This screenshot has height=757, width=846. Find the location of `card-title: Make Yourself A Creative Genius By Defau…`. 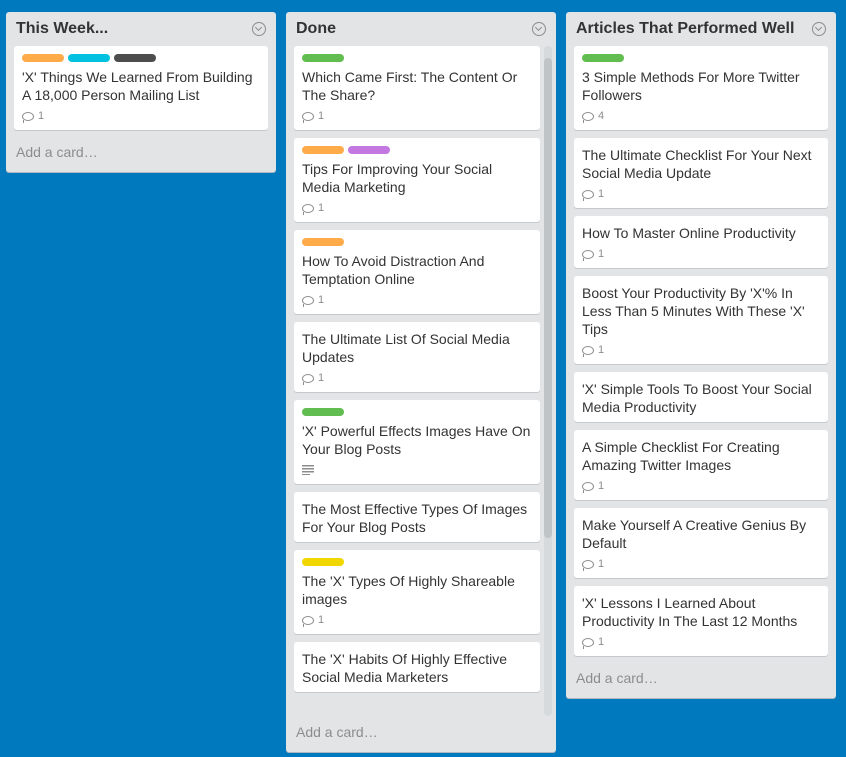

card-title: Make Yourself A Creative Genius By Defau… is located at coordinates (694, 534).